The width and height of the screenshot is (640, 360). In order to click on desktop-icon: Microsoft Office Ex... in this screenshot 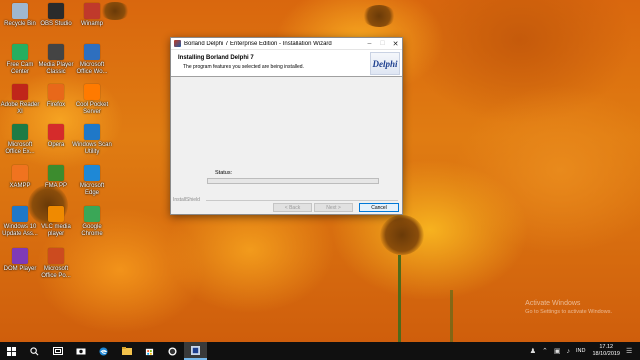, I will do `click(20, 140)`.